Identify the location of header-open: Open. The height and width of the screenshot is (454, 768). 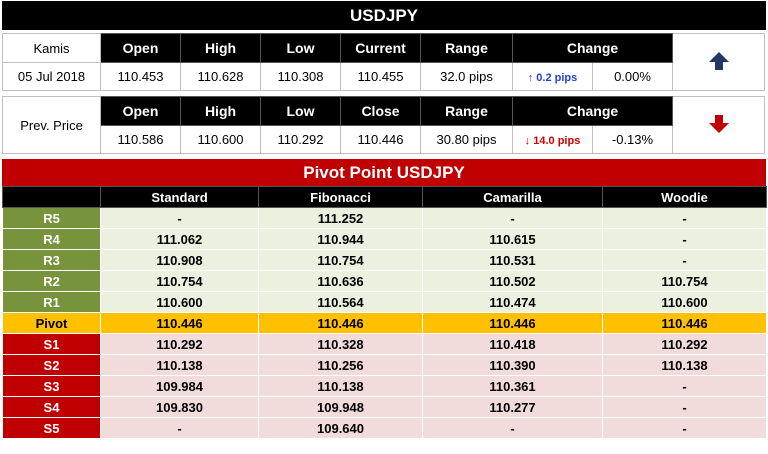
(140, 48).